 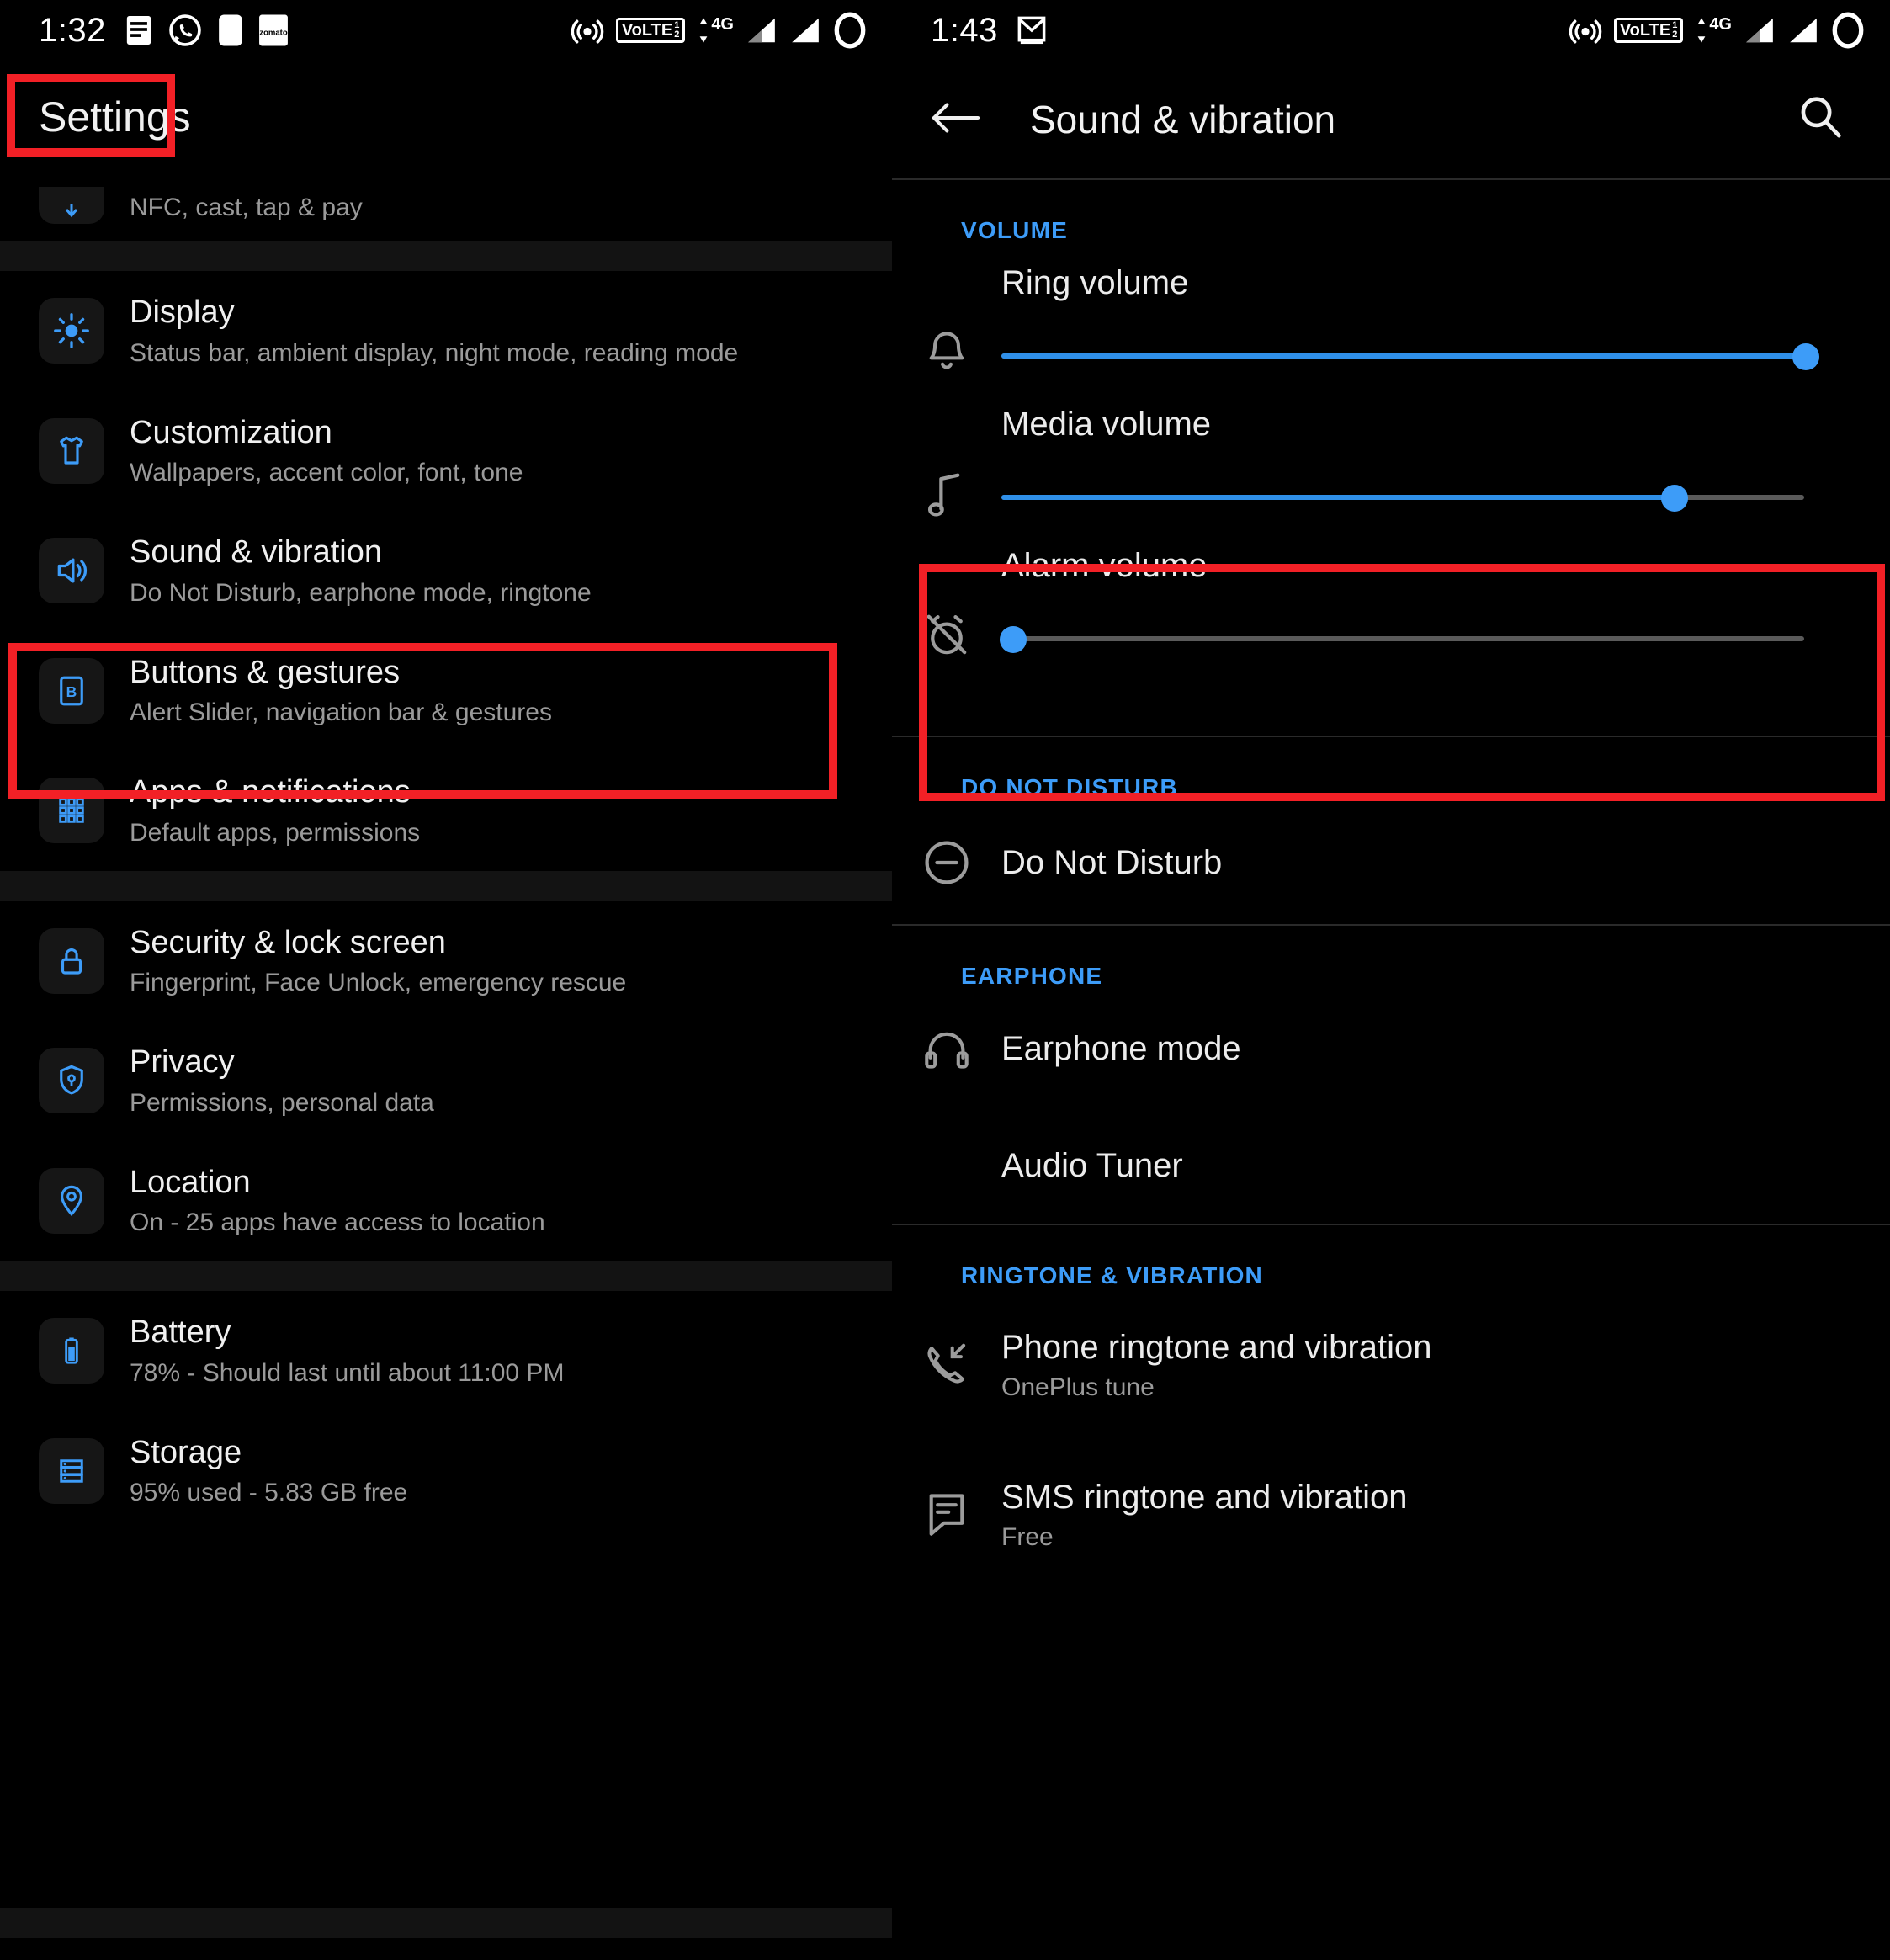 I want to click on app-bar-title: Sound & vibration, so click(x=1183, y=119).